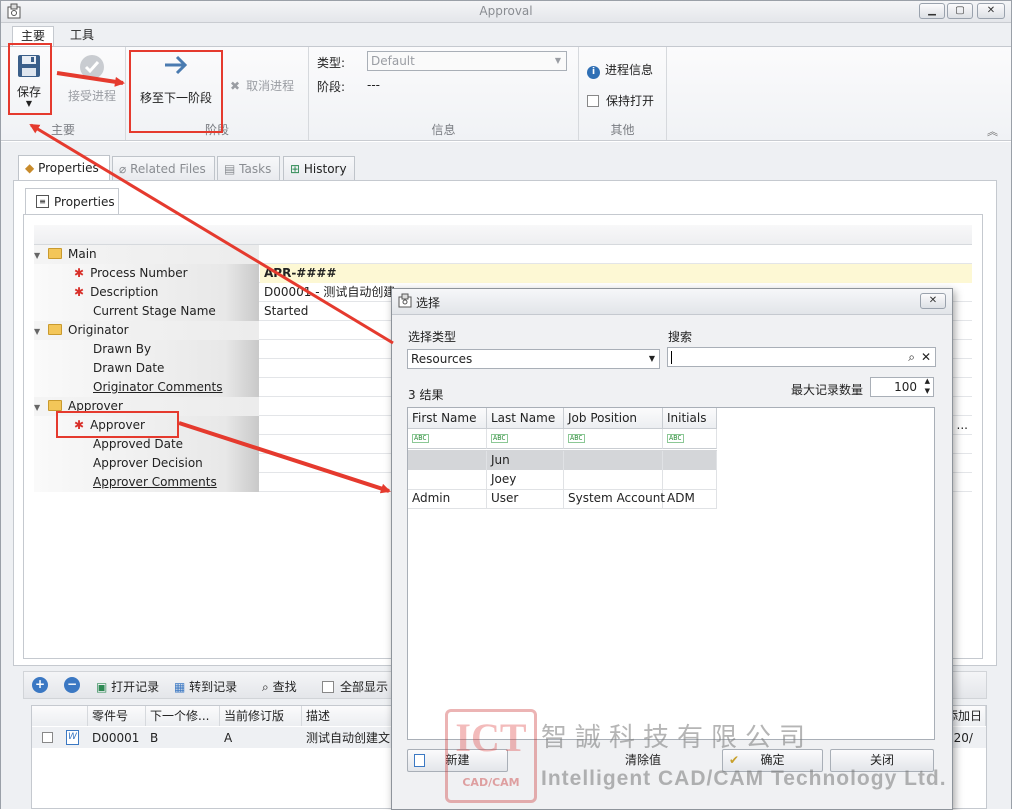 Image resolution: width=1012 pixels, height=810 pixels. What do you see at coordinates (92, 67) in the screenshot?
I see `checkmark-icon` at bounding box center [92, 67].